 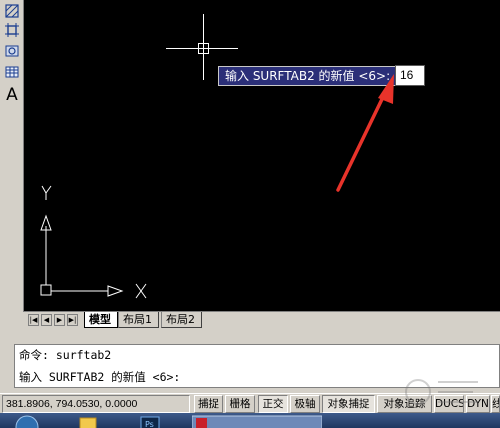 What do you see at coordinates (12, 51) in the screenshot?
I see `boundary-icon` at bounding box center [12, 51].